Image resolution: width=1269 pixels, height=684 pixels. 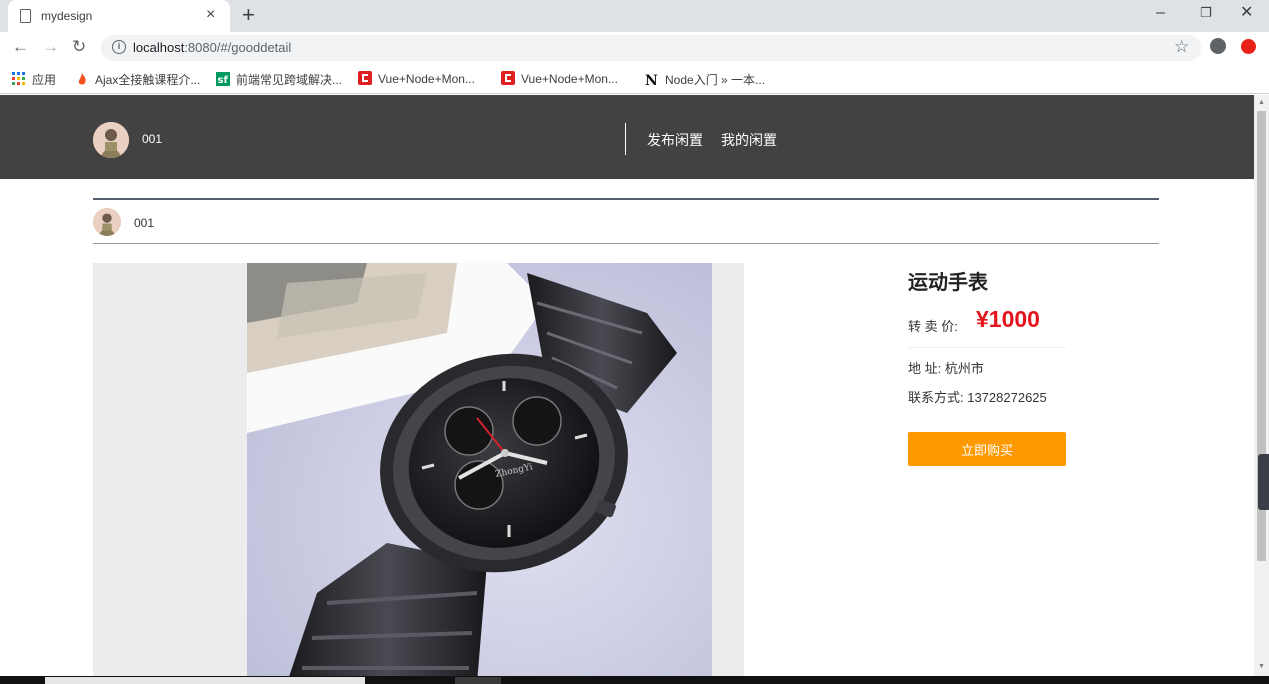 I want to click on extension-icon, so click(x=1248, y=46).